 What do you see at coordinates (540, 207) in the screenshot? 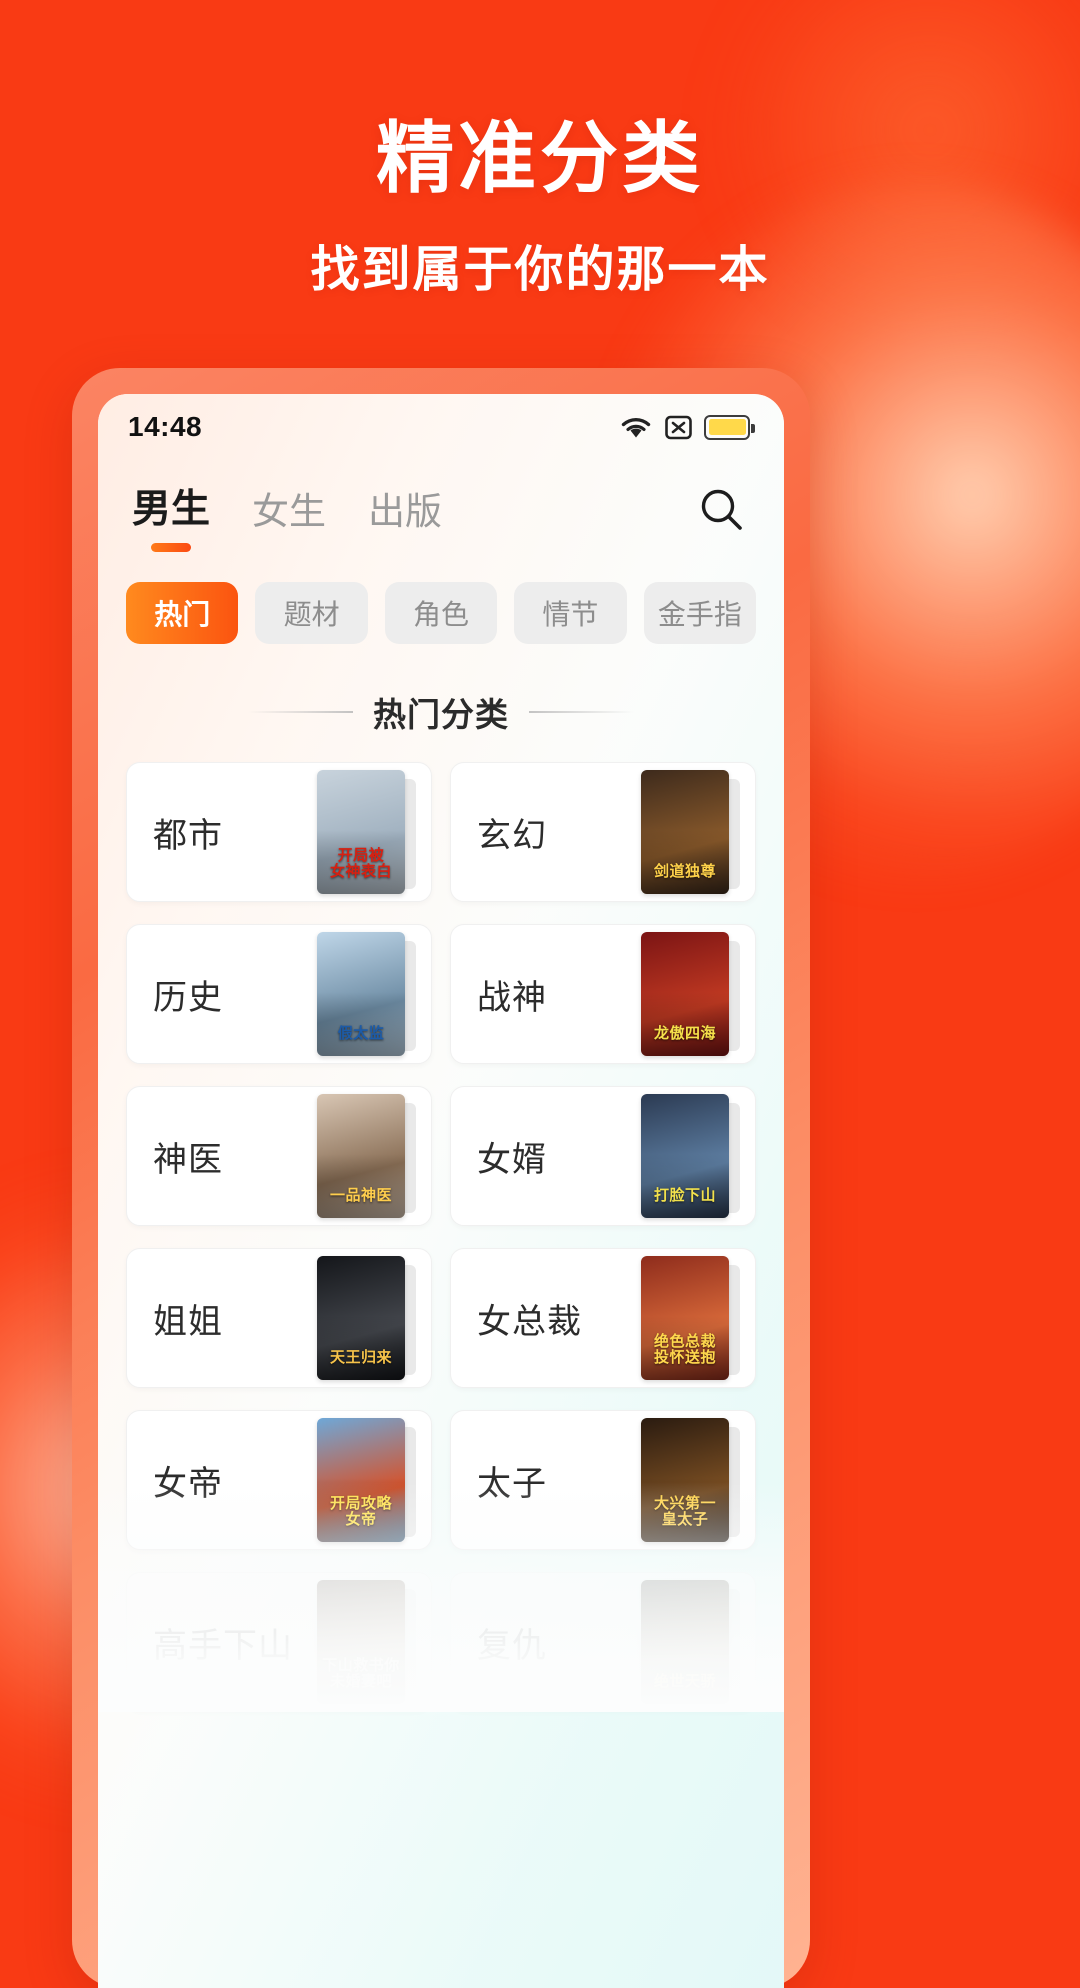
I see `promo-text-block: 精准分类 找到属于你的那一本` at bounding box center [540, 207].